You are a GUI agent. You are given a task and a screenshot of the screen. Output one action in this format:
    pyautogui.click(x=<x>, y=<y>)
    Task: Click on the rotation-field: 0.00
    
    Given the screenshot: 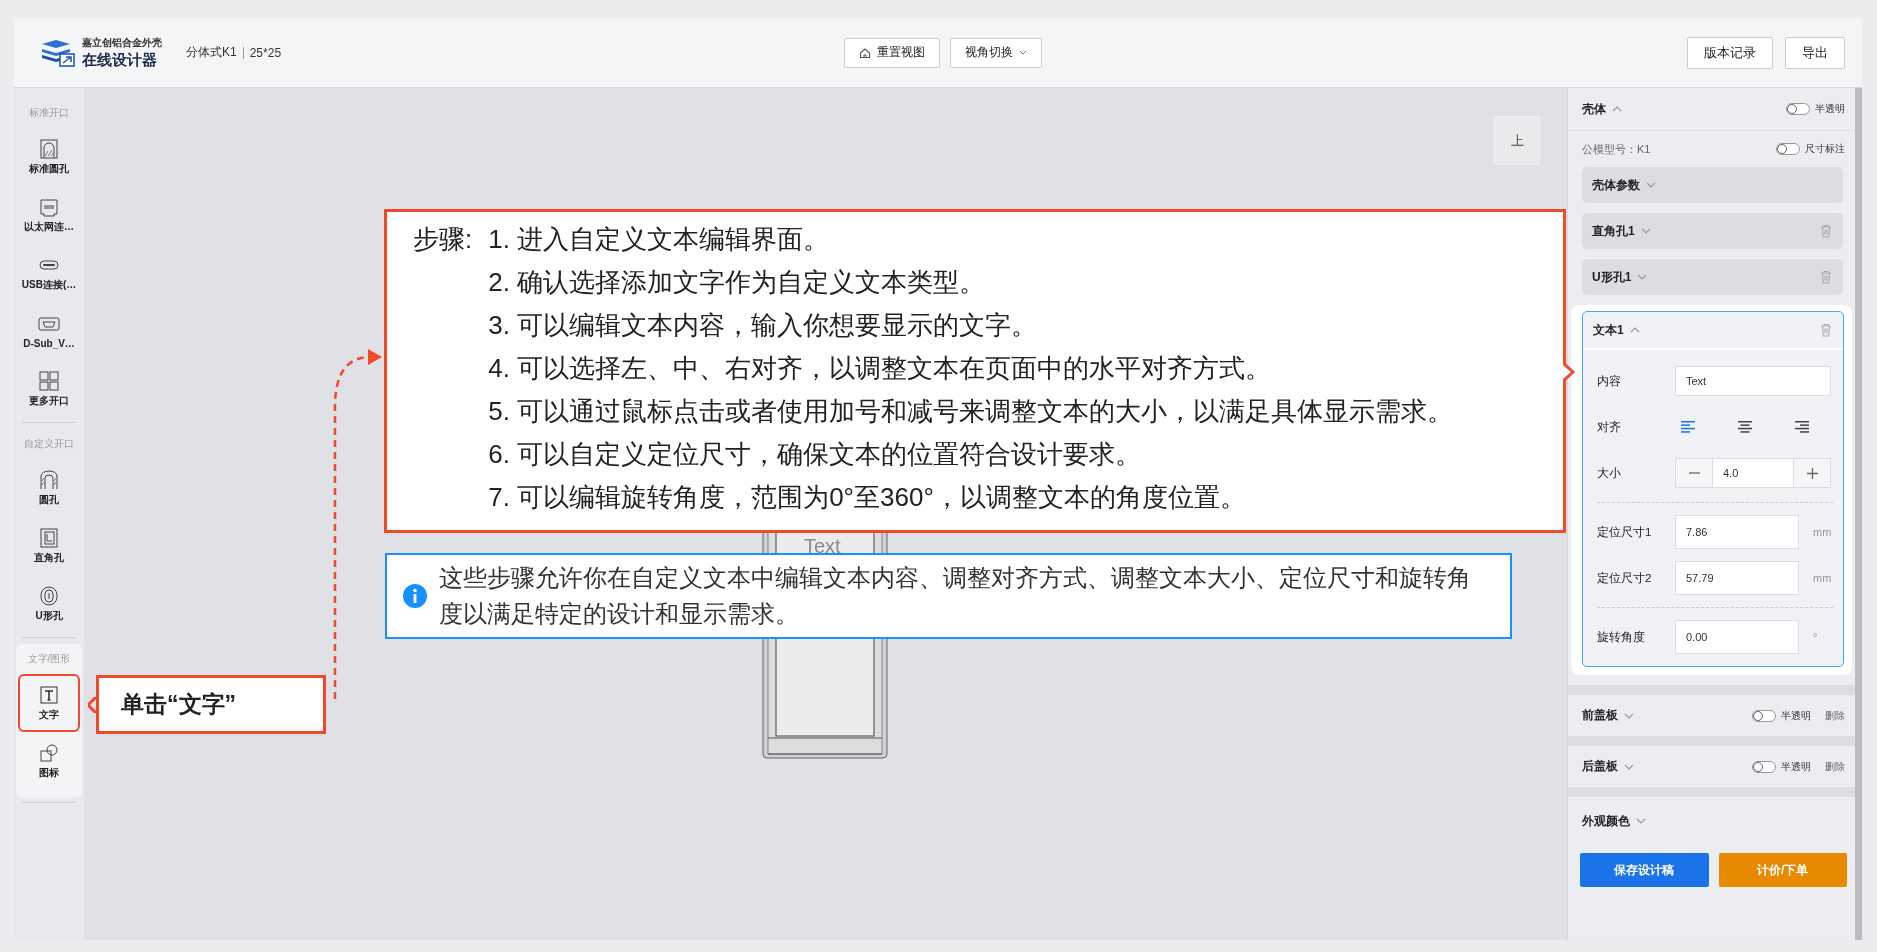 What is the action you would take?
    pyautogui.click(x=1737, y=637)
    